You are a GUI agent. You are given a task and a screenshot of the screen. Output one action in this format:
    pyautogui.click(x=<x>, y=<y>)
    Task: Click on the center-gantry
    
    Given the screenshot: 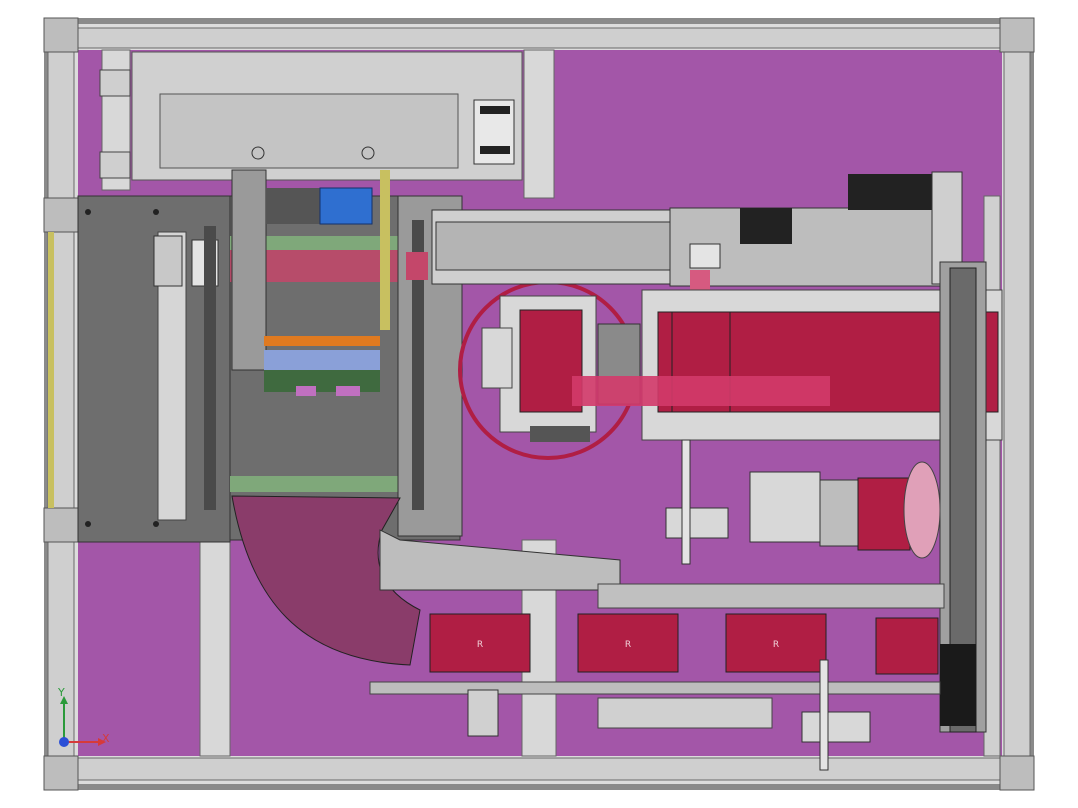 What is the action you would take?
    pyautogui.click(x=346, y=355)
    